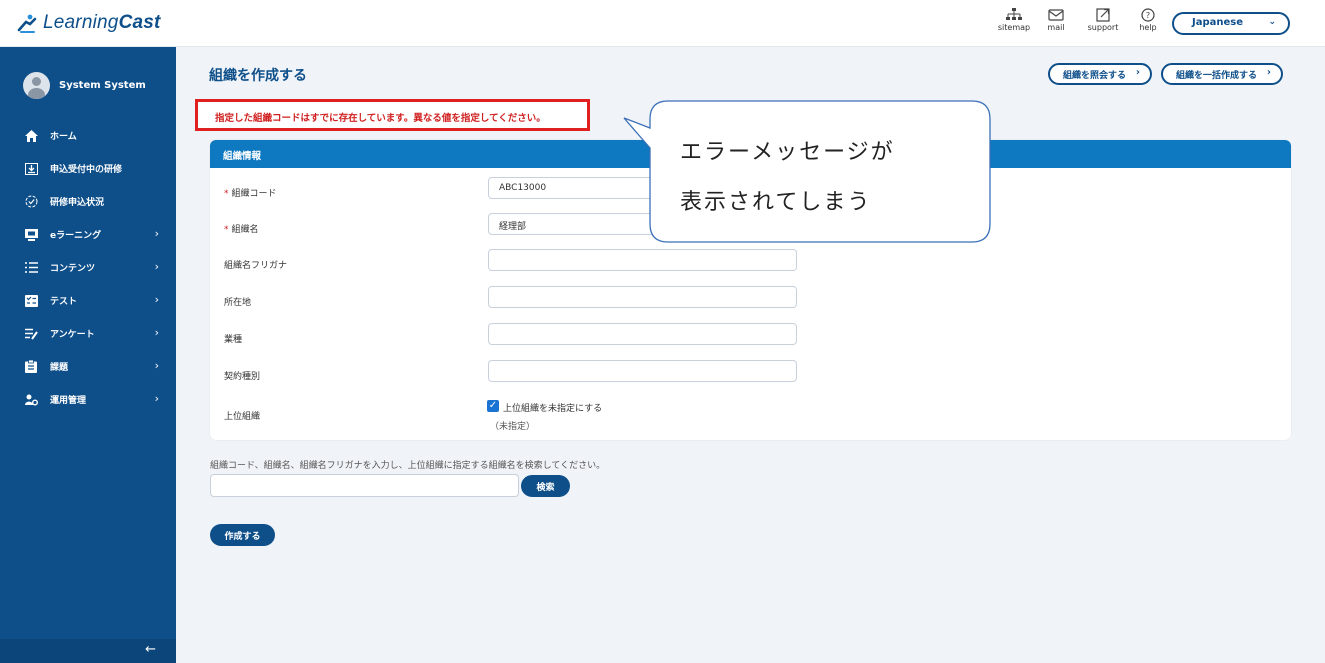  I want to click on error-message: 指定した組織コードはすでに存在しています。異なる値を指定してください。, so click(380, 118).